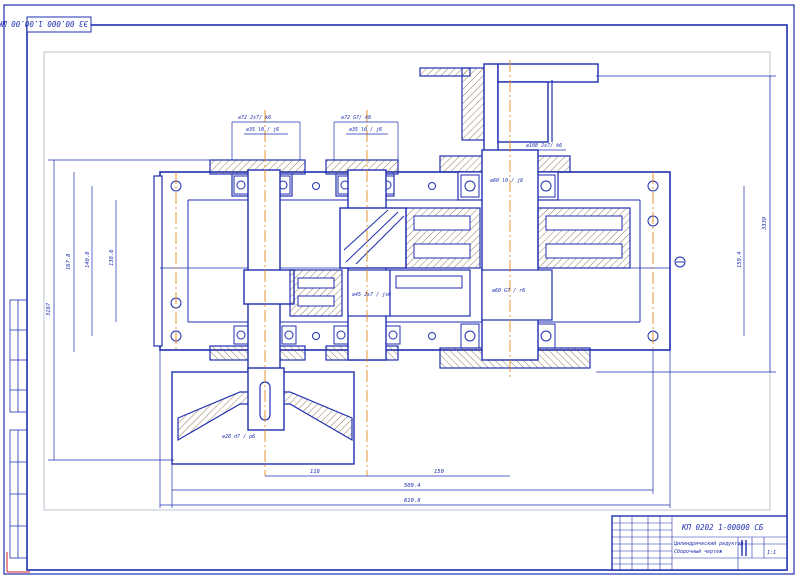  I want to click on dim-bottom-1: 118, so click(315, 472).